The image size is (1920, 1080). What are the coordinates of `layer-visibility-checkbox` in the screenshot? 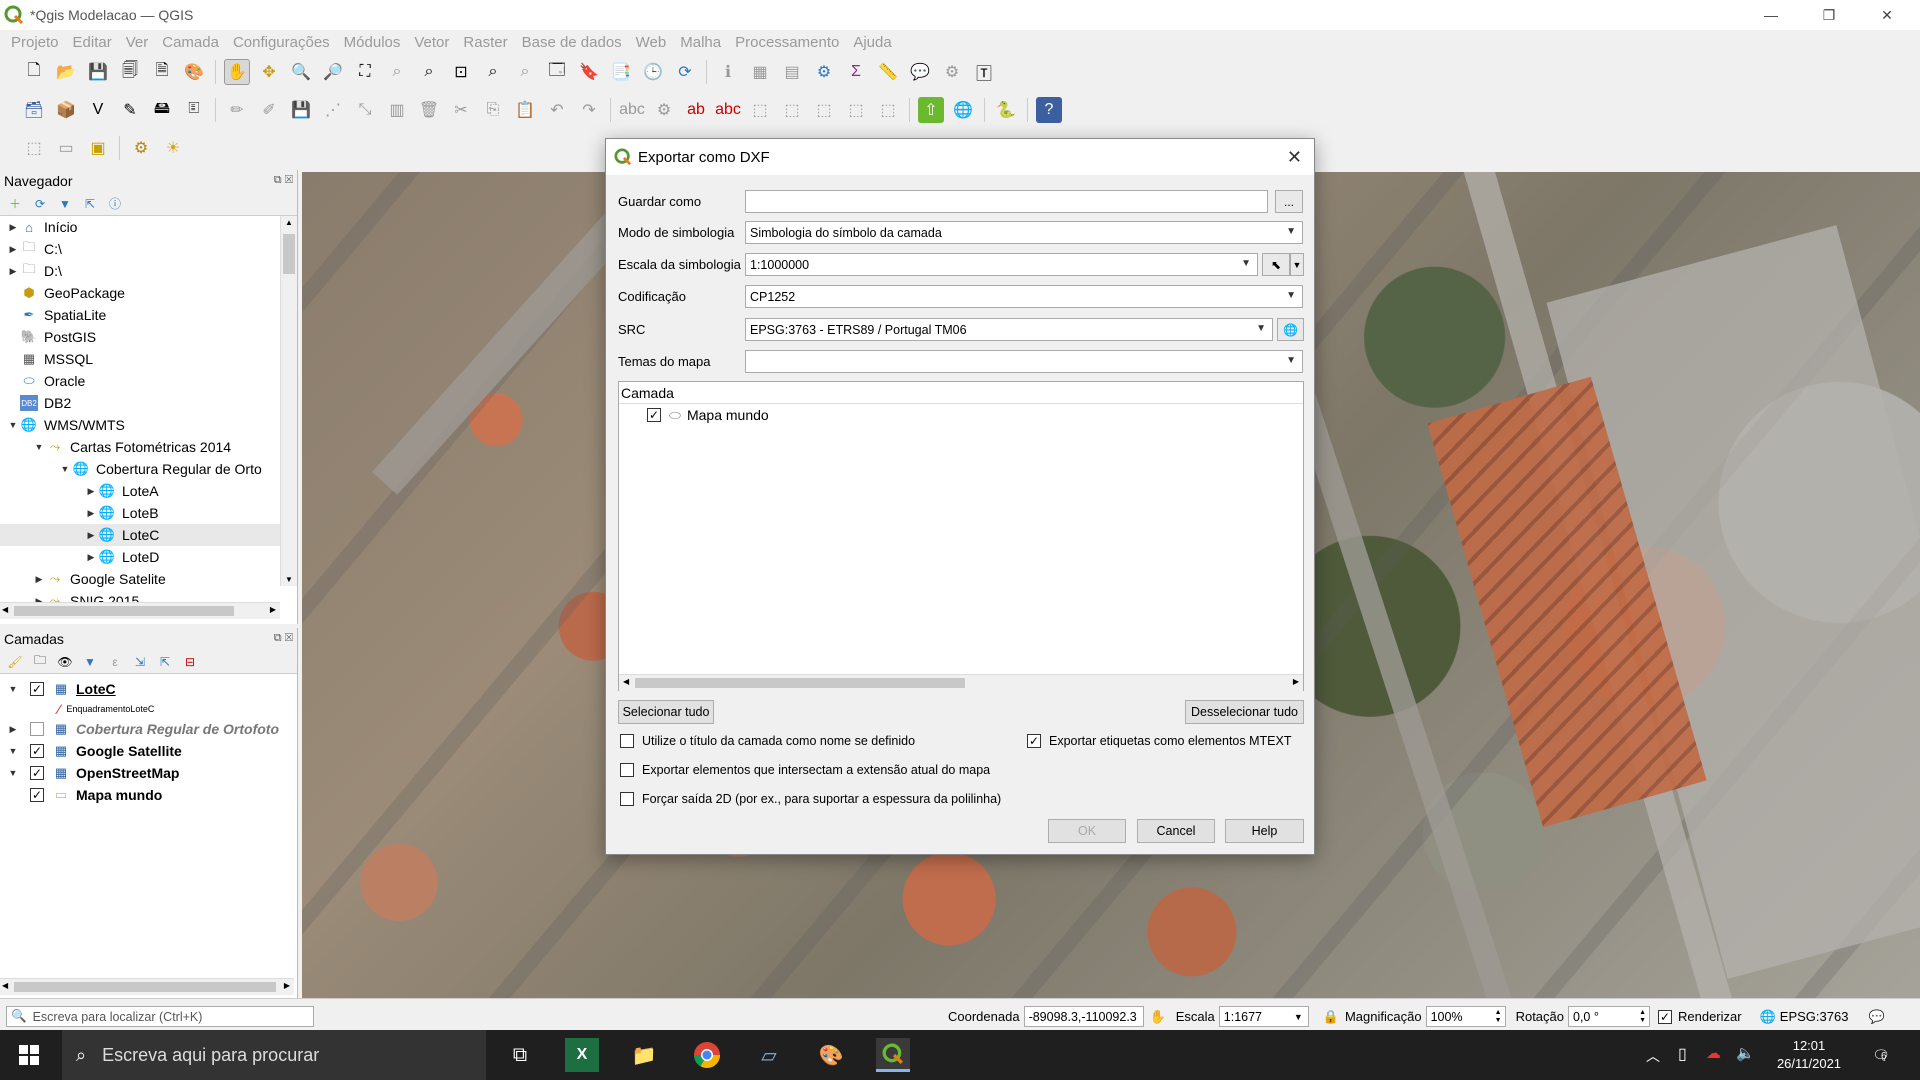 It's located at (37, 729).